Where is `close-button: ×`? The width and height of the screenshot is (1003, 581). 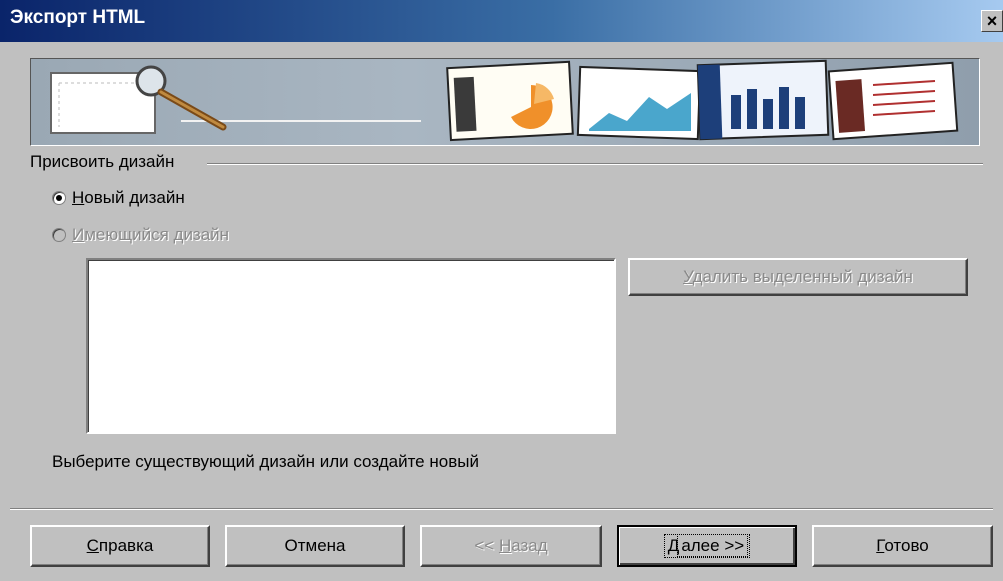
close-button: × is located at coordinates (992, 21).